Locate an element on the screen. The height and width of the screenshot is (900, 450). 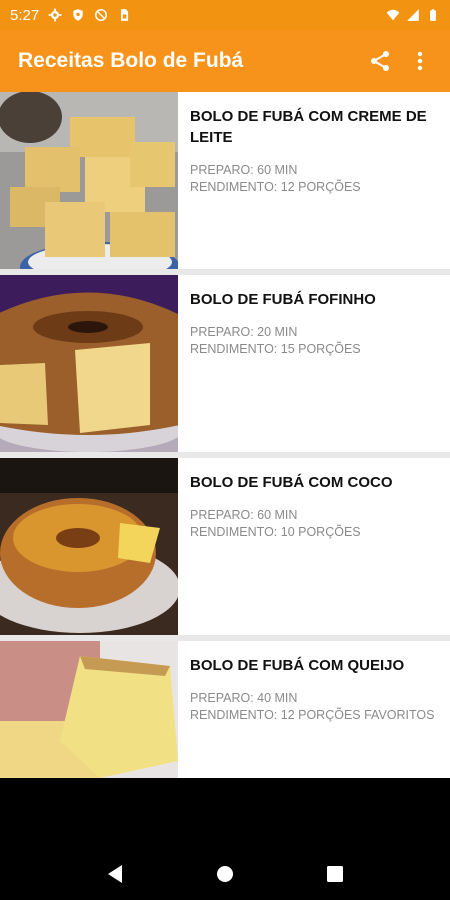
recipe-rendimento: RENDIMENTO: 12 PORÇÕES FAVORITOS is located at coordinates (312, 715).